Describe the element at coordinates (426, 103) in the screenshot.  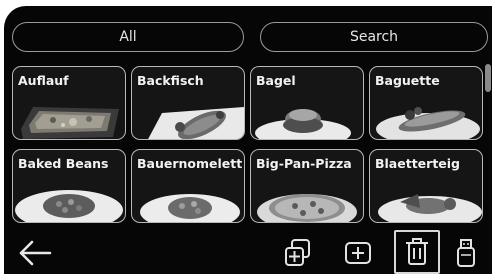
I see `recipe-tile-baguette: Baguette` at that location.